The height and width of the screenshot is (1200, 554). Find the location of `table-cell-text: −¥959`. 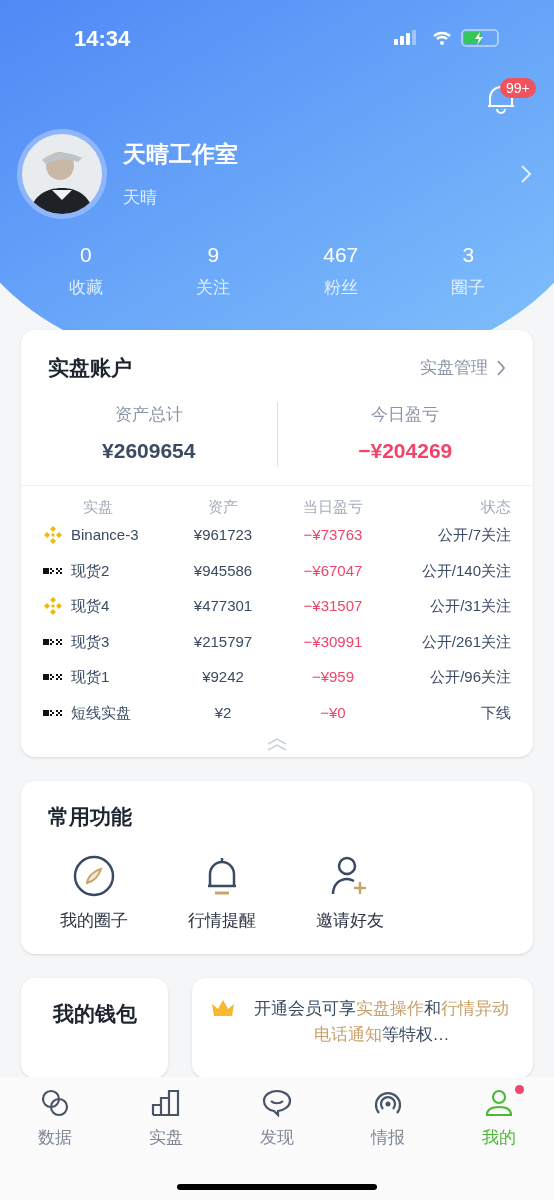

table-cell-text: −¥959 is located at coordinates (333, 677).